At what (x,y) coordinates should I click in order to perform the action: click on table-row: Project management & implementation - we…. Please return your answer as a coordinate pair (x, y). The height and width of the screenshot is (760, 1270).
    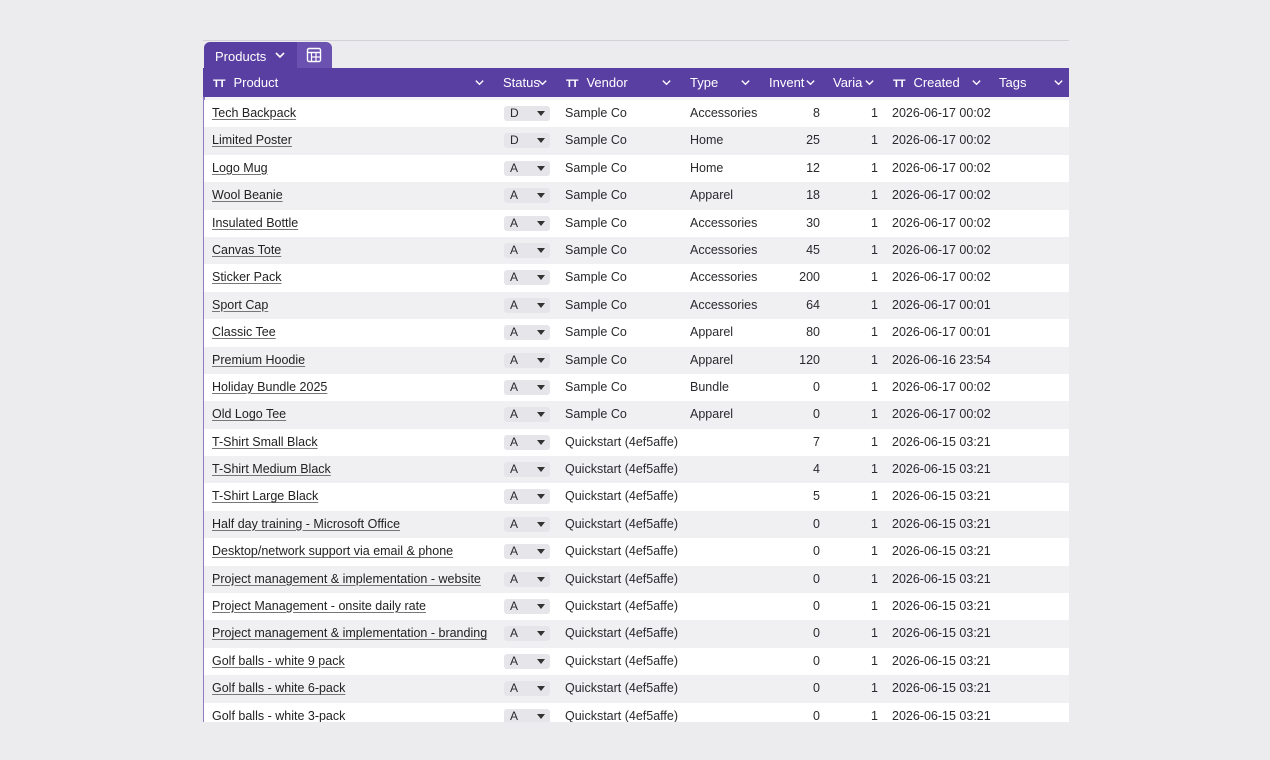
    Looking at the image, I should click on (636, 579).